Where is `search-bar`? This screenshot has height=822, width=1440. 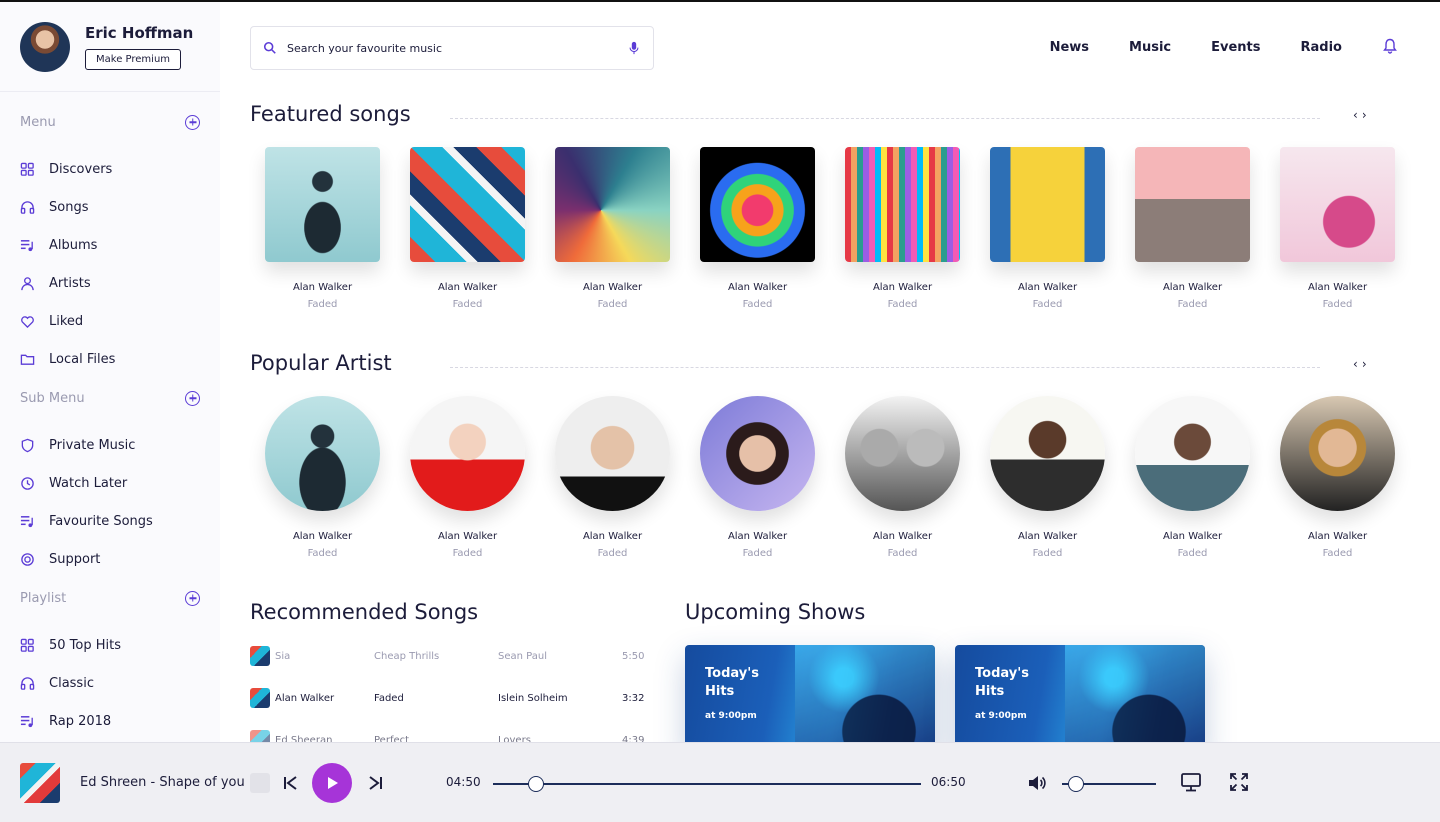
search-bar is located at coordinates (452, 48).